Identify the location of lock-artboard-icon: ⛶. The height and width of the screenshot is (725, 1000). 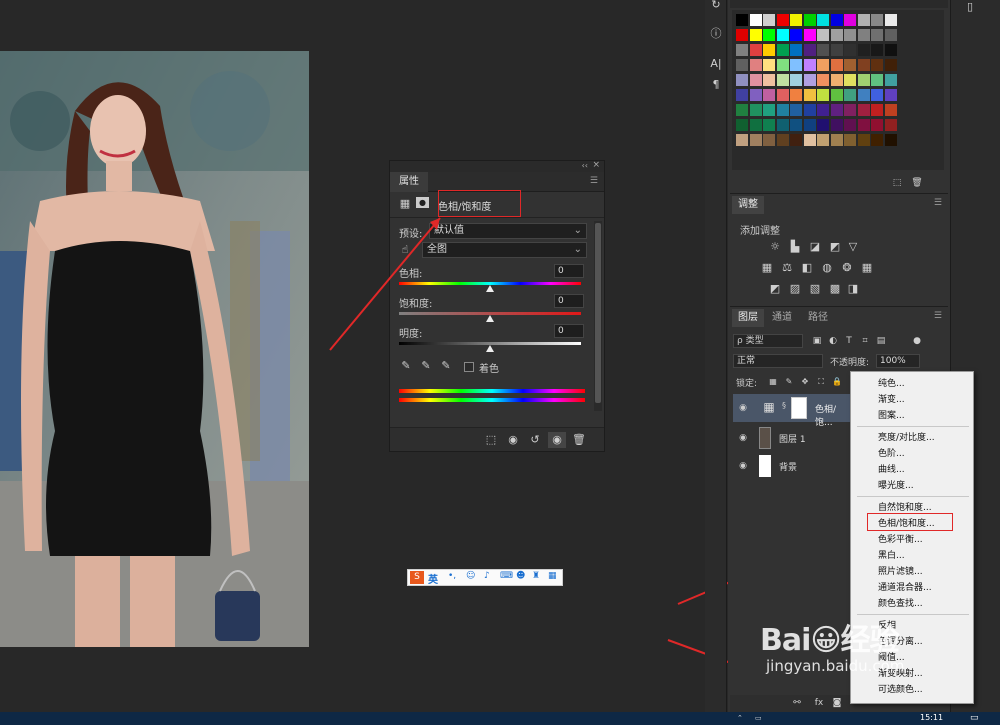
(821, 382).